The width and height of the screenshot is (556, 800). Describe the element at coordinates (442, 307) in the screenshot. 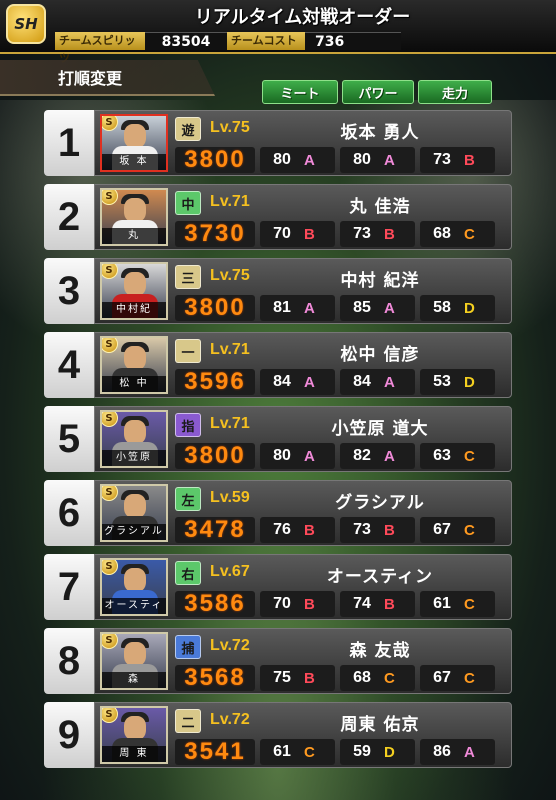

I see `speed-value: 58` at that location.